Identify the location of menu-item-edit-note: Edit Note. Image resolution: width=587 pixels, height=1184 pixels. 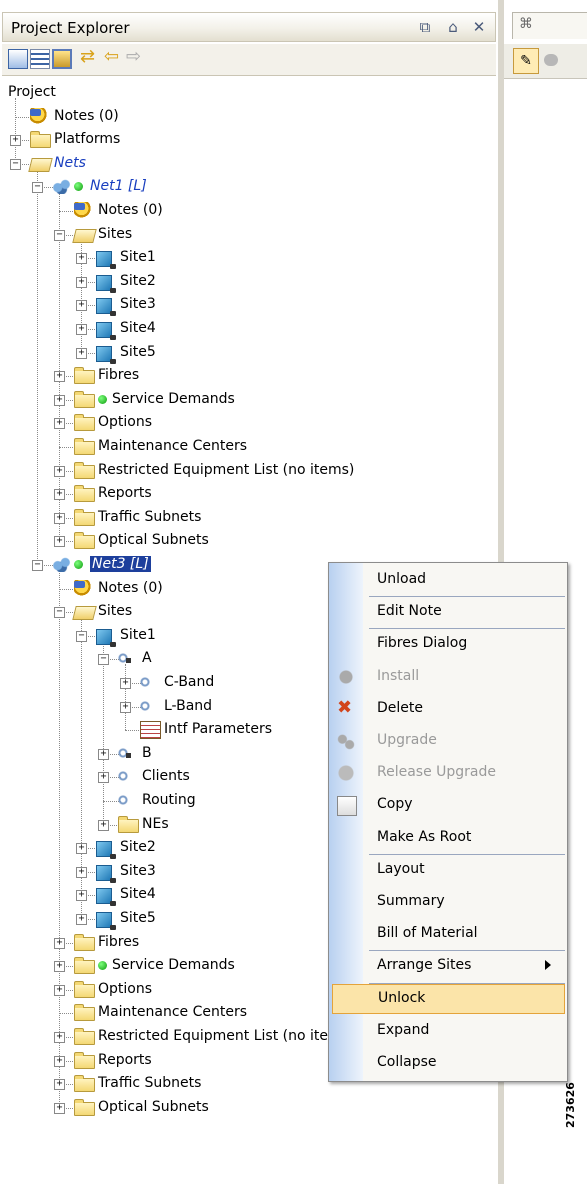
(465, 612).